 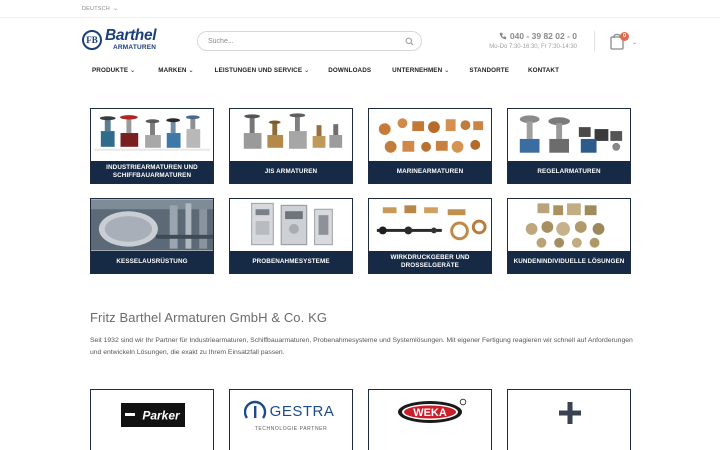 I want to click on header-divider, so click(x=594, y=41).